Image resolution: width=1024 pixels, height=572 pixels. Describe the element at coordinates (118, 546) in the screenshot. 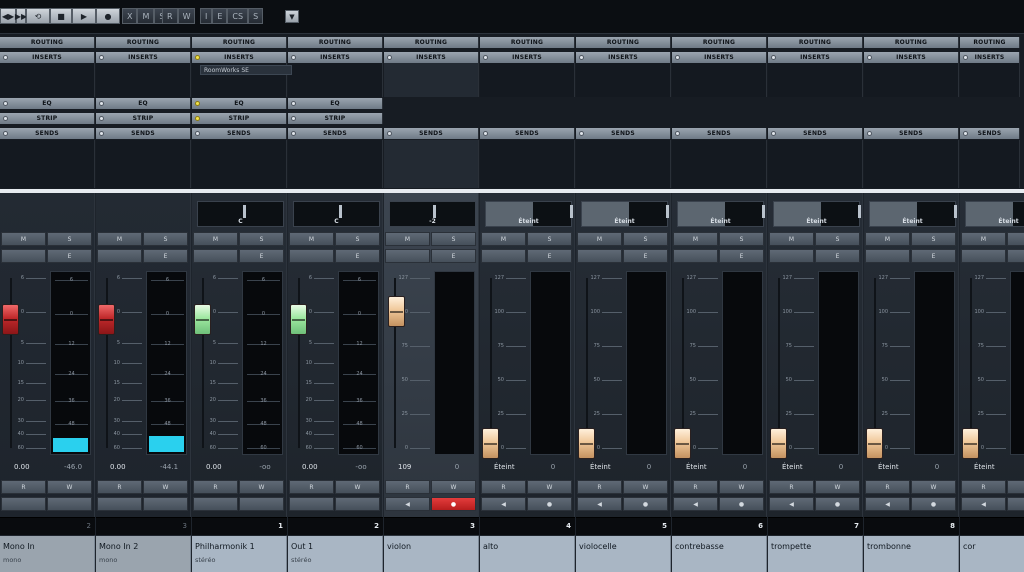

I see `channel-name: Mono In 2` at that location.